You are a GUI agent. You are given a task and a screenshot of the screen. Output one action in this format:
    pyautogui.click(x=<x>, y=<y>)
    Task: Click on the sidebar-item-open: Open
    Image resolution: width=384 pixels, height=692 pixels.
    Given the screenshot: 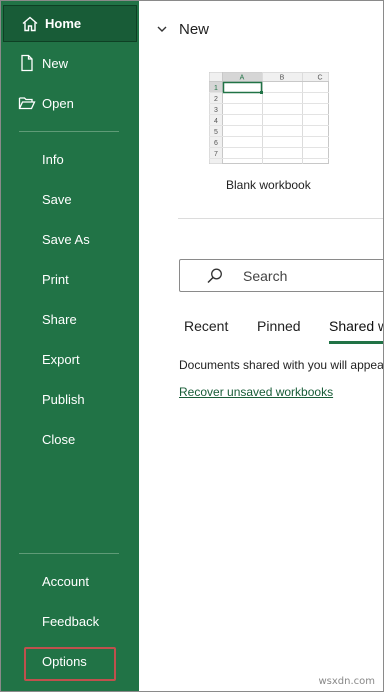 What is the action you would take?
    pyautogui.click(x=70, y=103)
    